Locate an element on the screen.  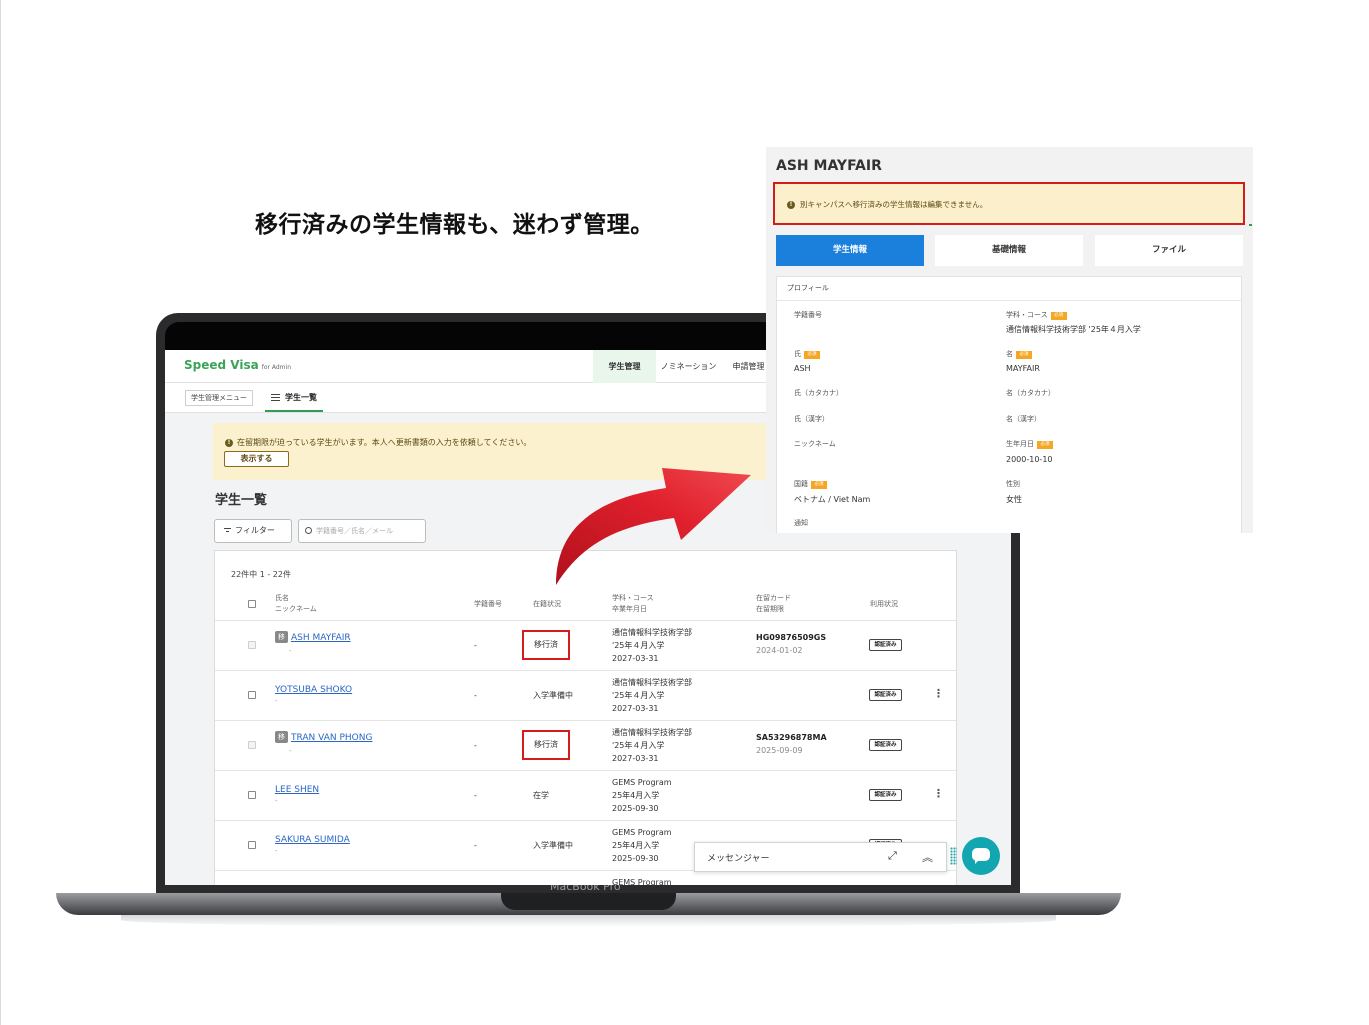
name-cell: 移 TRAN VAN PHONG is located at coordinates (323, 738).